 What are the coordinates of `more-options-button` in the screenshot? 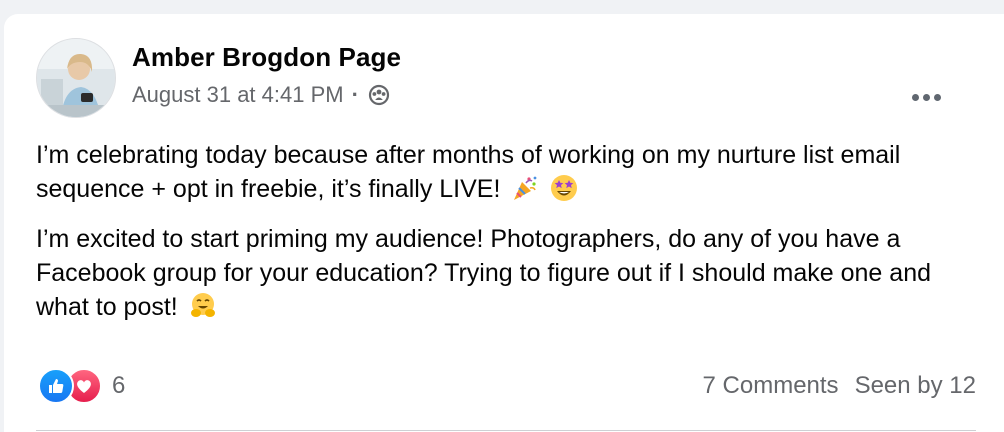 It's located at (926, 97).